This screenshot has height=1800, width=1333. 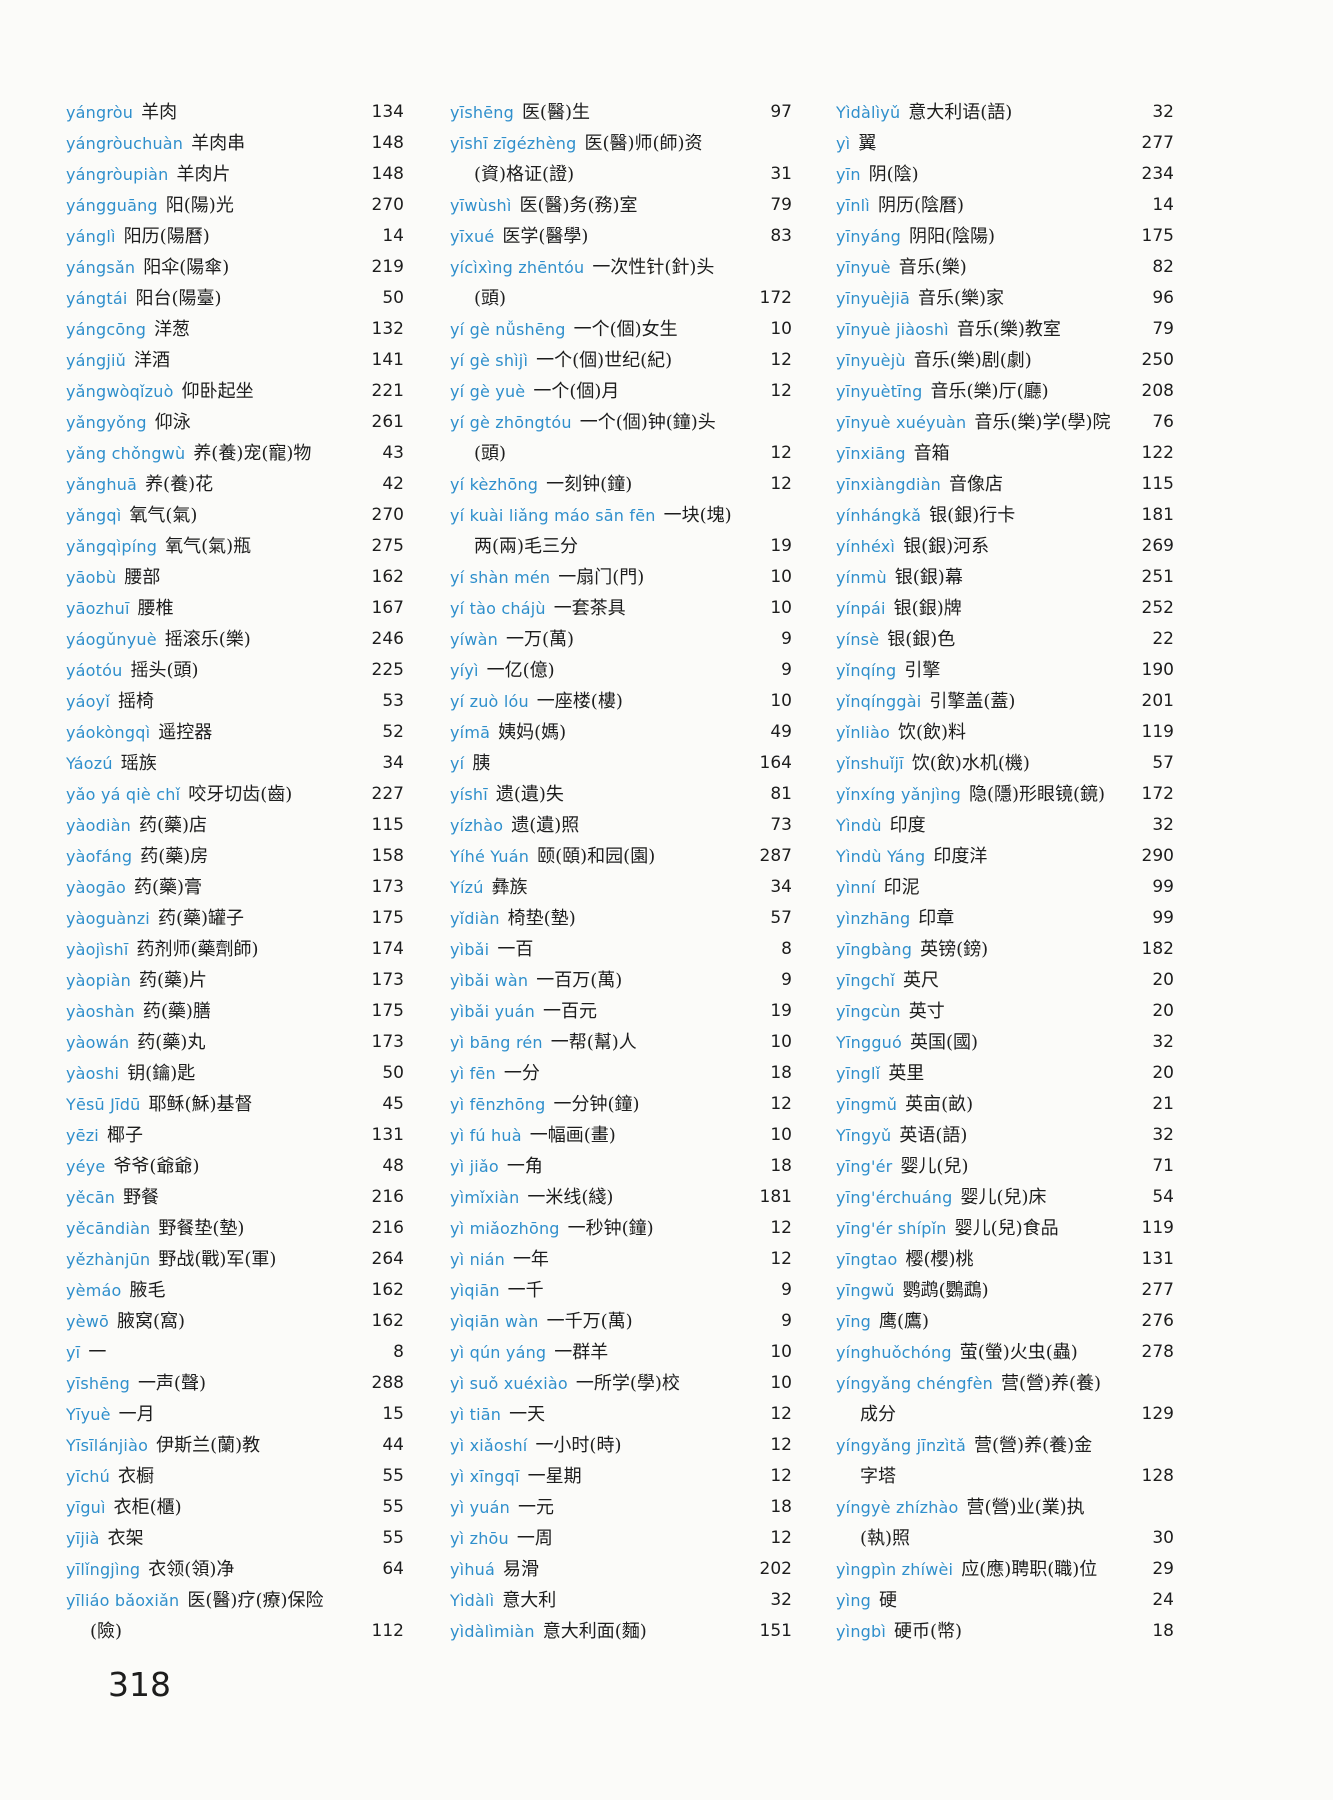 I want to click on entry-hanzi: 一角, so click(x=524, y=1166).